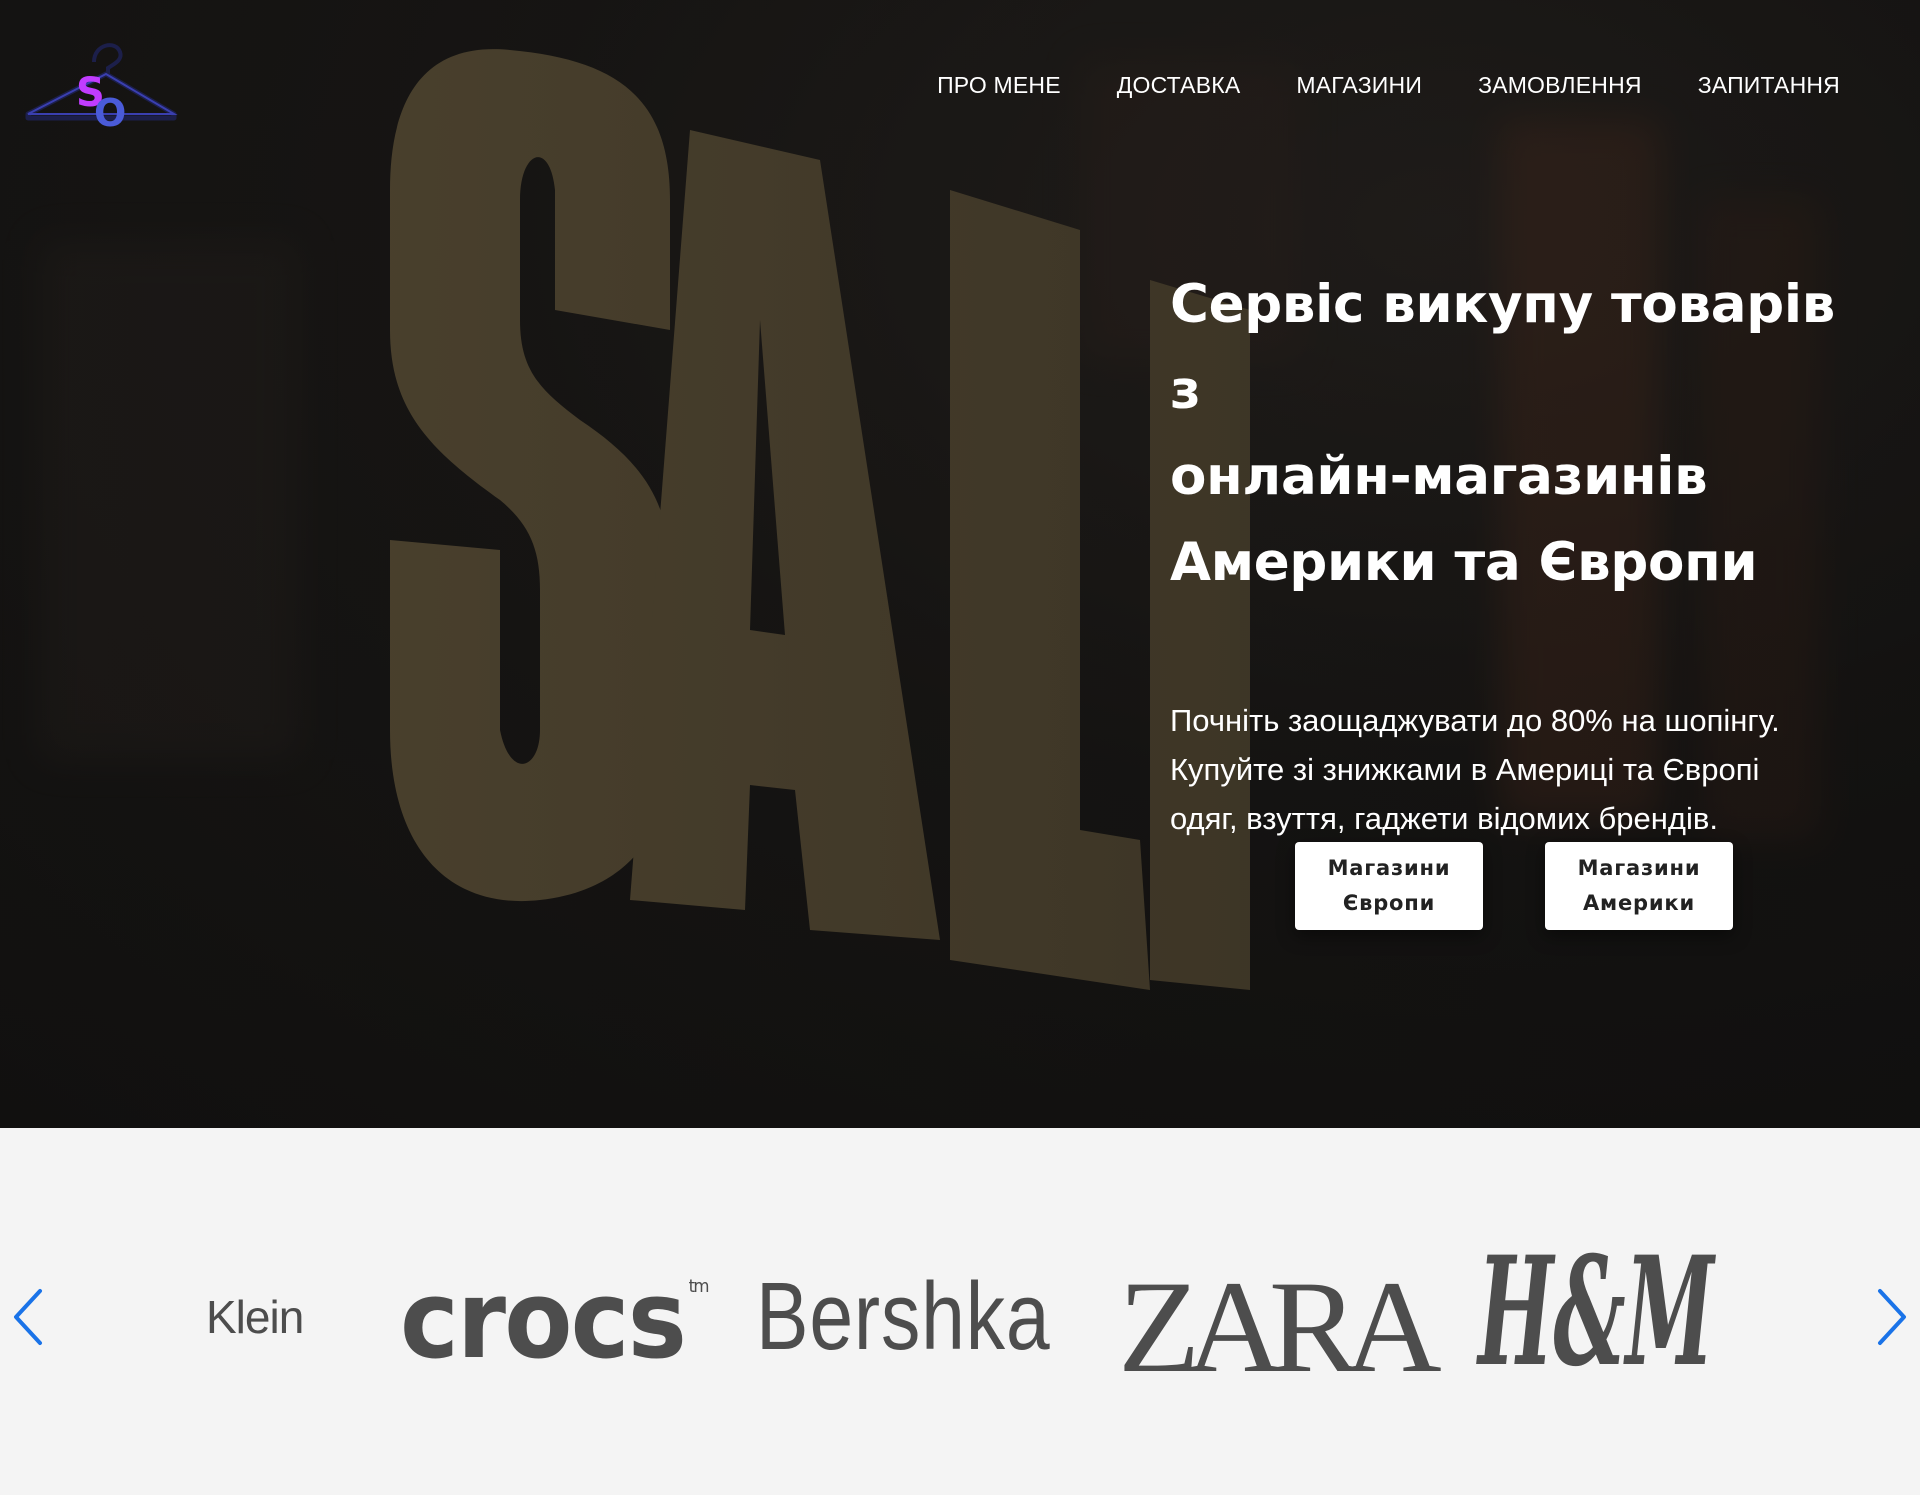  Describe the element at coordinates (1464, 562) in the screenshot. I see `hero-title-line: Америки та Європи` at that location.